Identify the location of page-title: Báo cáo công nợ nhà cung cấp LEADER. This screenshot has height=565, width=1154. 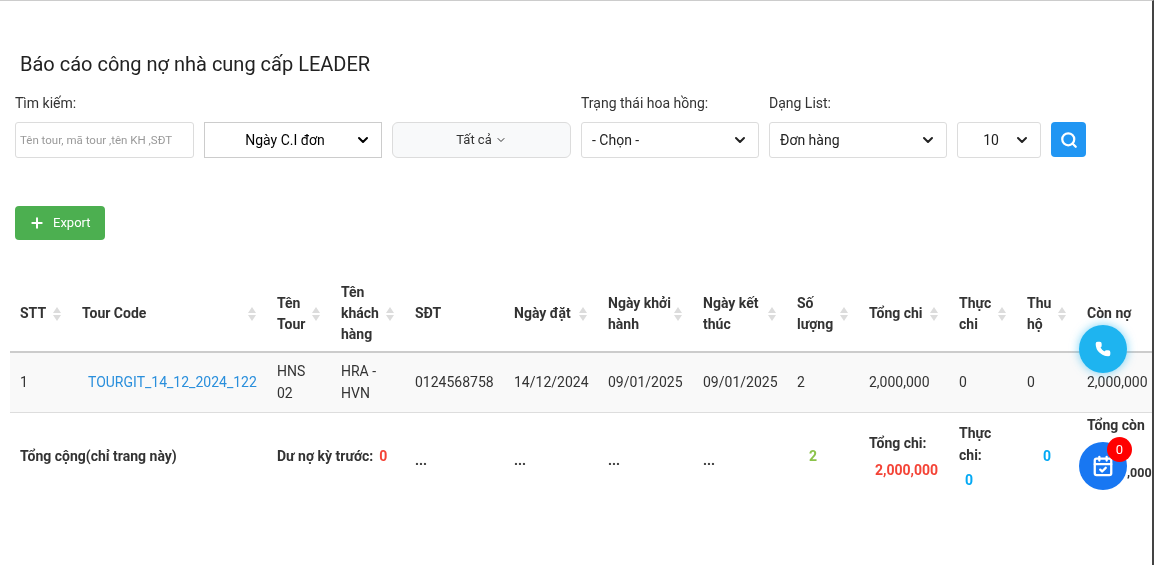
(196, 64).